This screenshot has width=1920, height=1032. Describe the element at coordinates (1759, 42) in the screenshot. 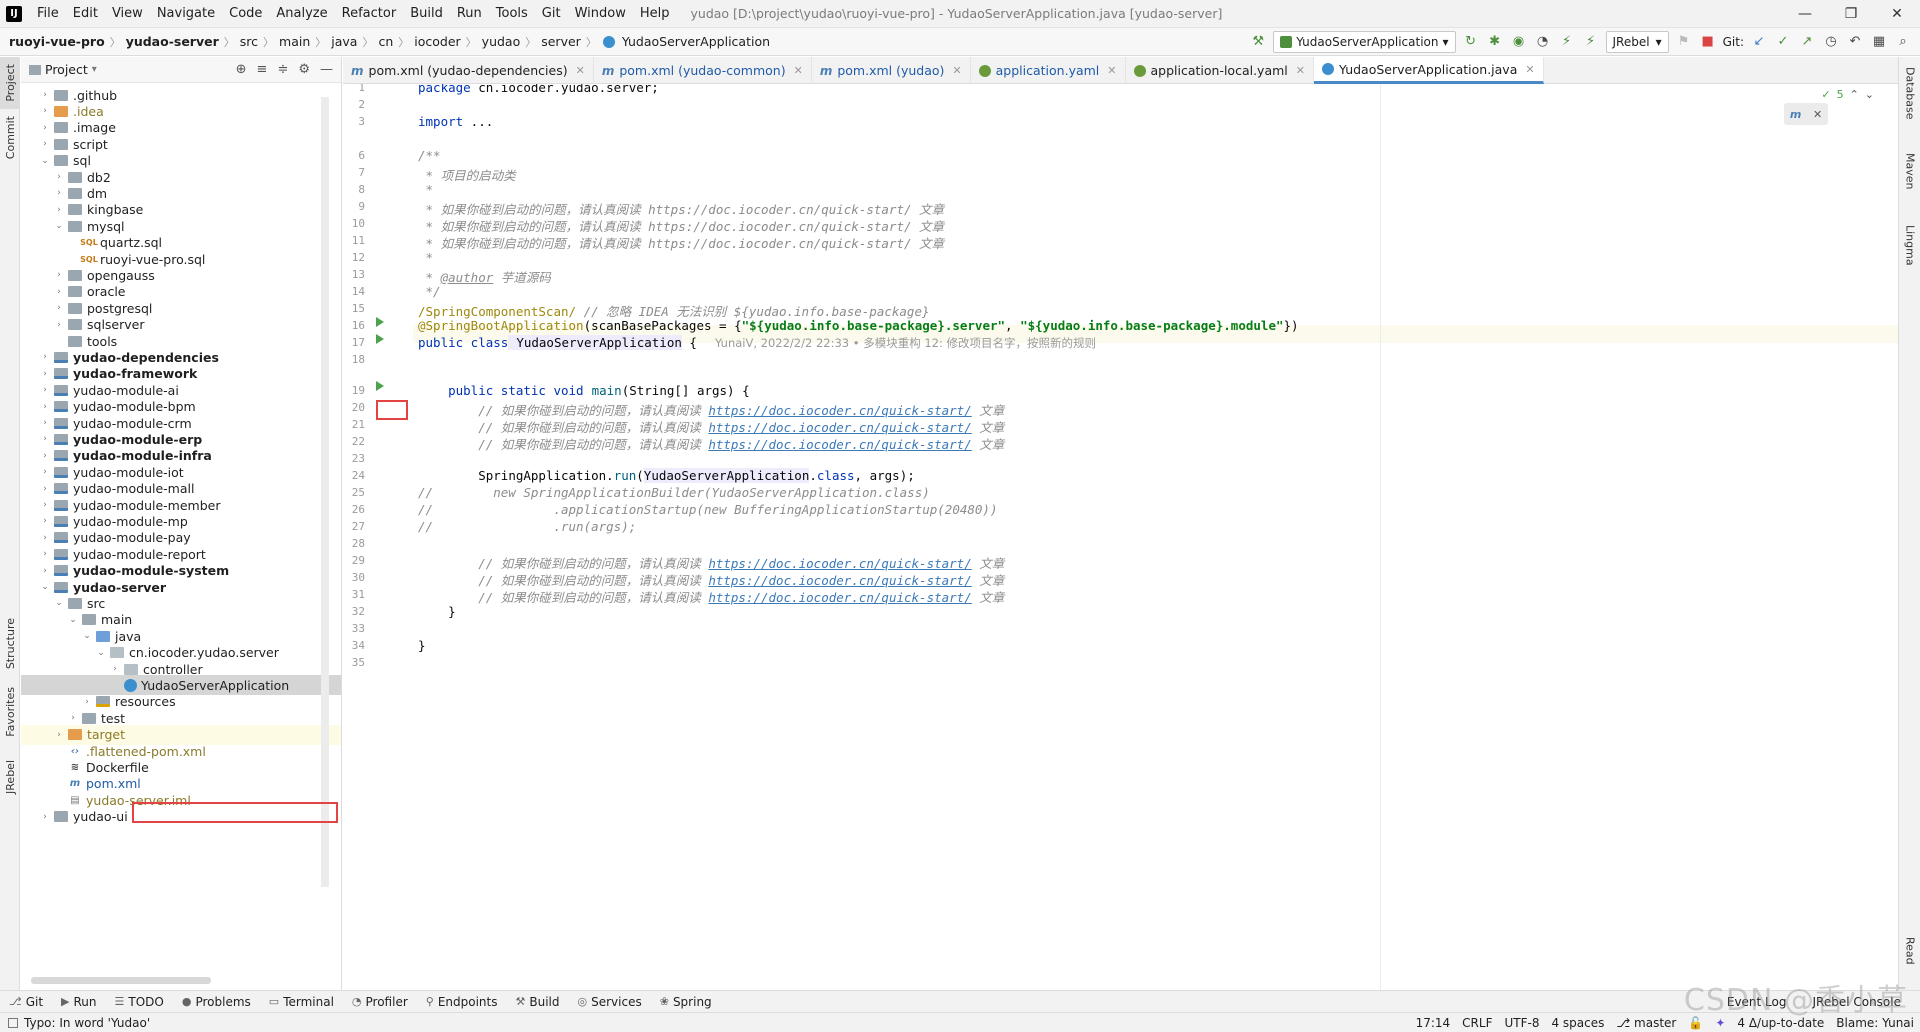

I see `git-update-icon: ↙` at that location.